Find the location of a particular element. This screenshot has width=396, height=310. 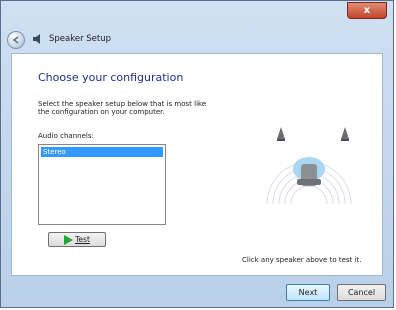

cancel-button-label: Cancel is located at coordinates (361, 292).